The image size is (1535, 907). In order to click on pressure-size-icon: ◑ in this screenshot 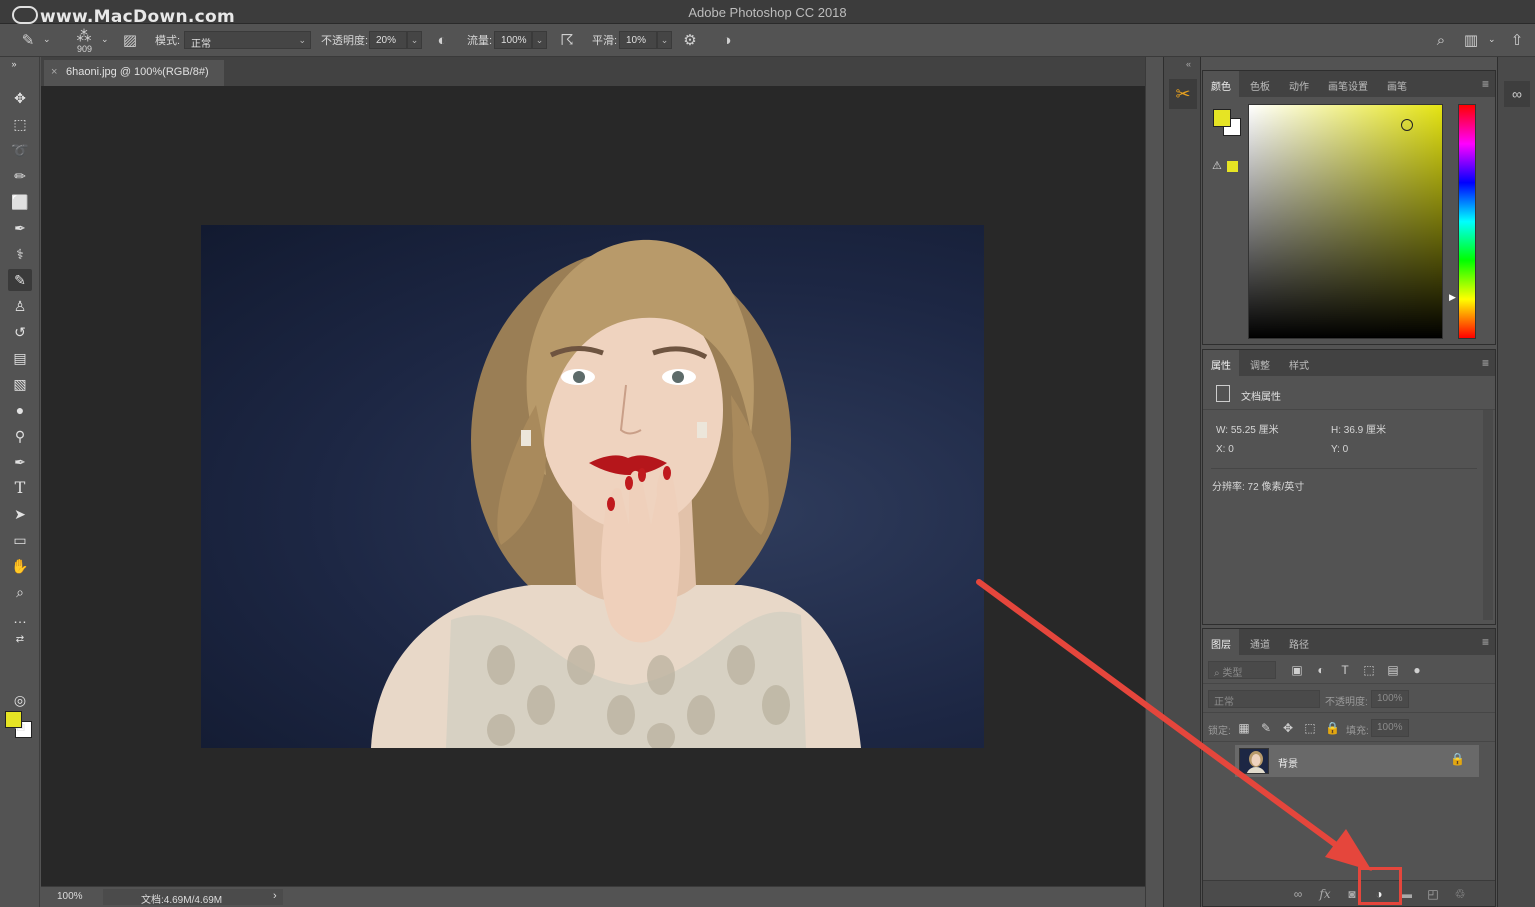, I will do `click(727, 41)`.